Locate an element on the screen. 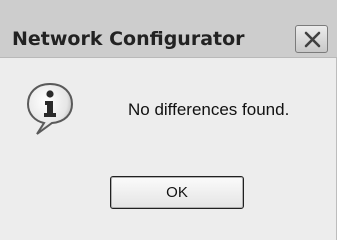 The height and width of the screenshot is (240, 337). information-icon is located at coordinates (50, 109).